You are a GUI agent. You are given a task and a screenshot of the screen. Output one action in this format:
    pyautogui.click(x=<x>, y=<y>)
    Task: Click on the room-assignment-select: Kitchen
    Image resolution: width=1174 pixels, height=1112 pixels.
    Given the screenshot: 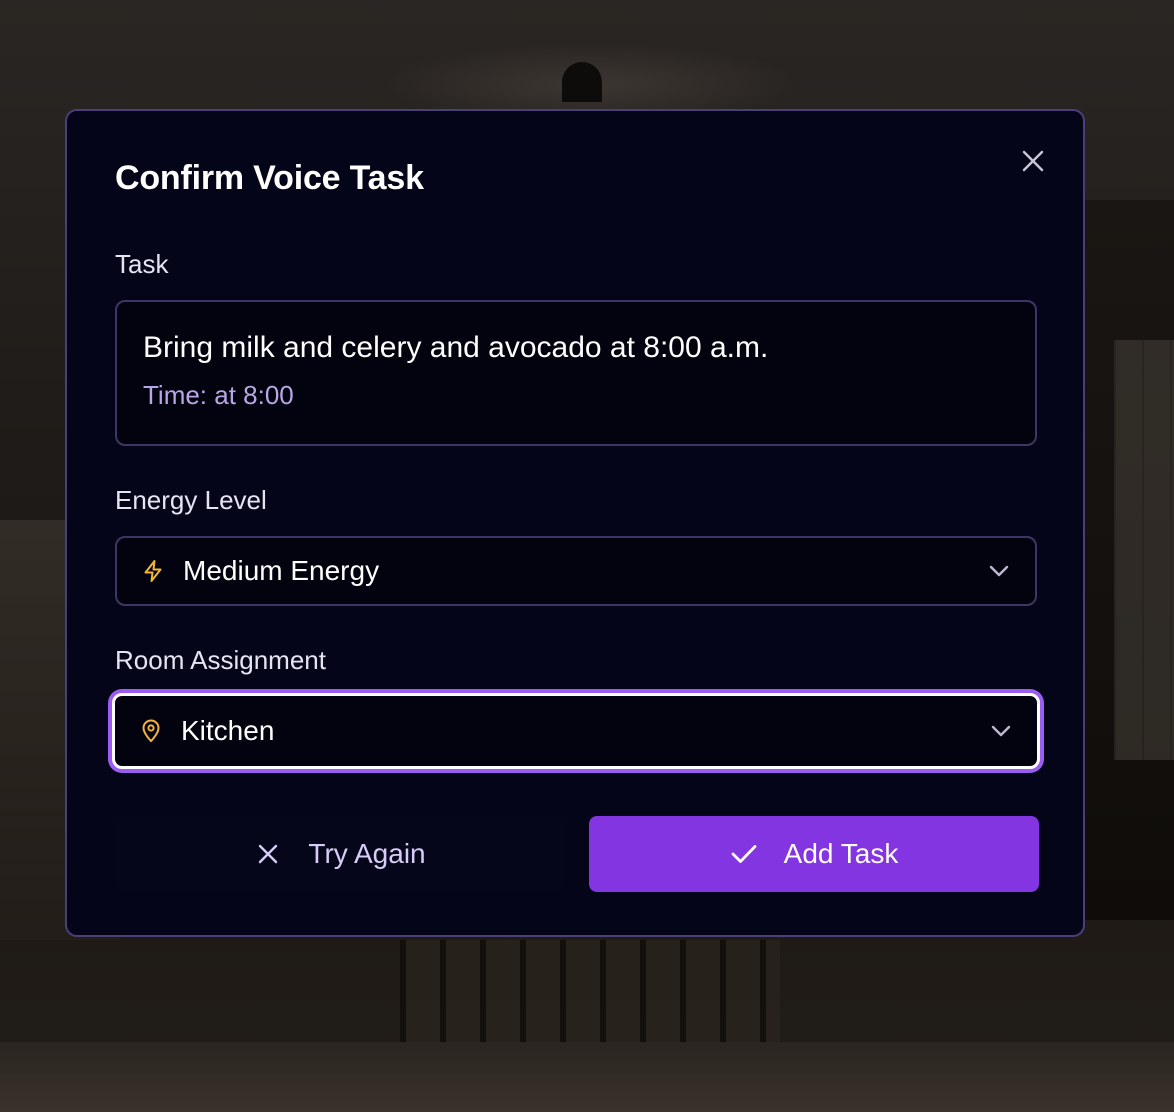 What is the action you would take?
    pyautogui.click(x=576, y=731)
    